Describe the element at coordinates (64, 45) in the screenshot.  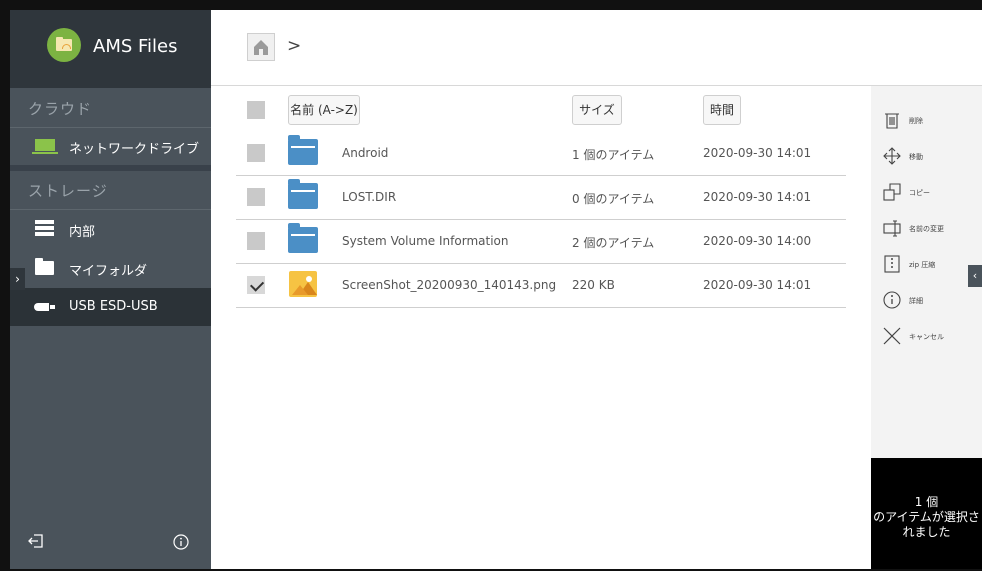
I see `app-logo-icon` at that location.